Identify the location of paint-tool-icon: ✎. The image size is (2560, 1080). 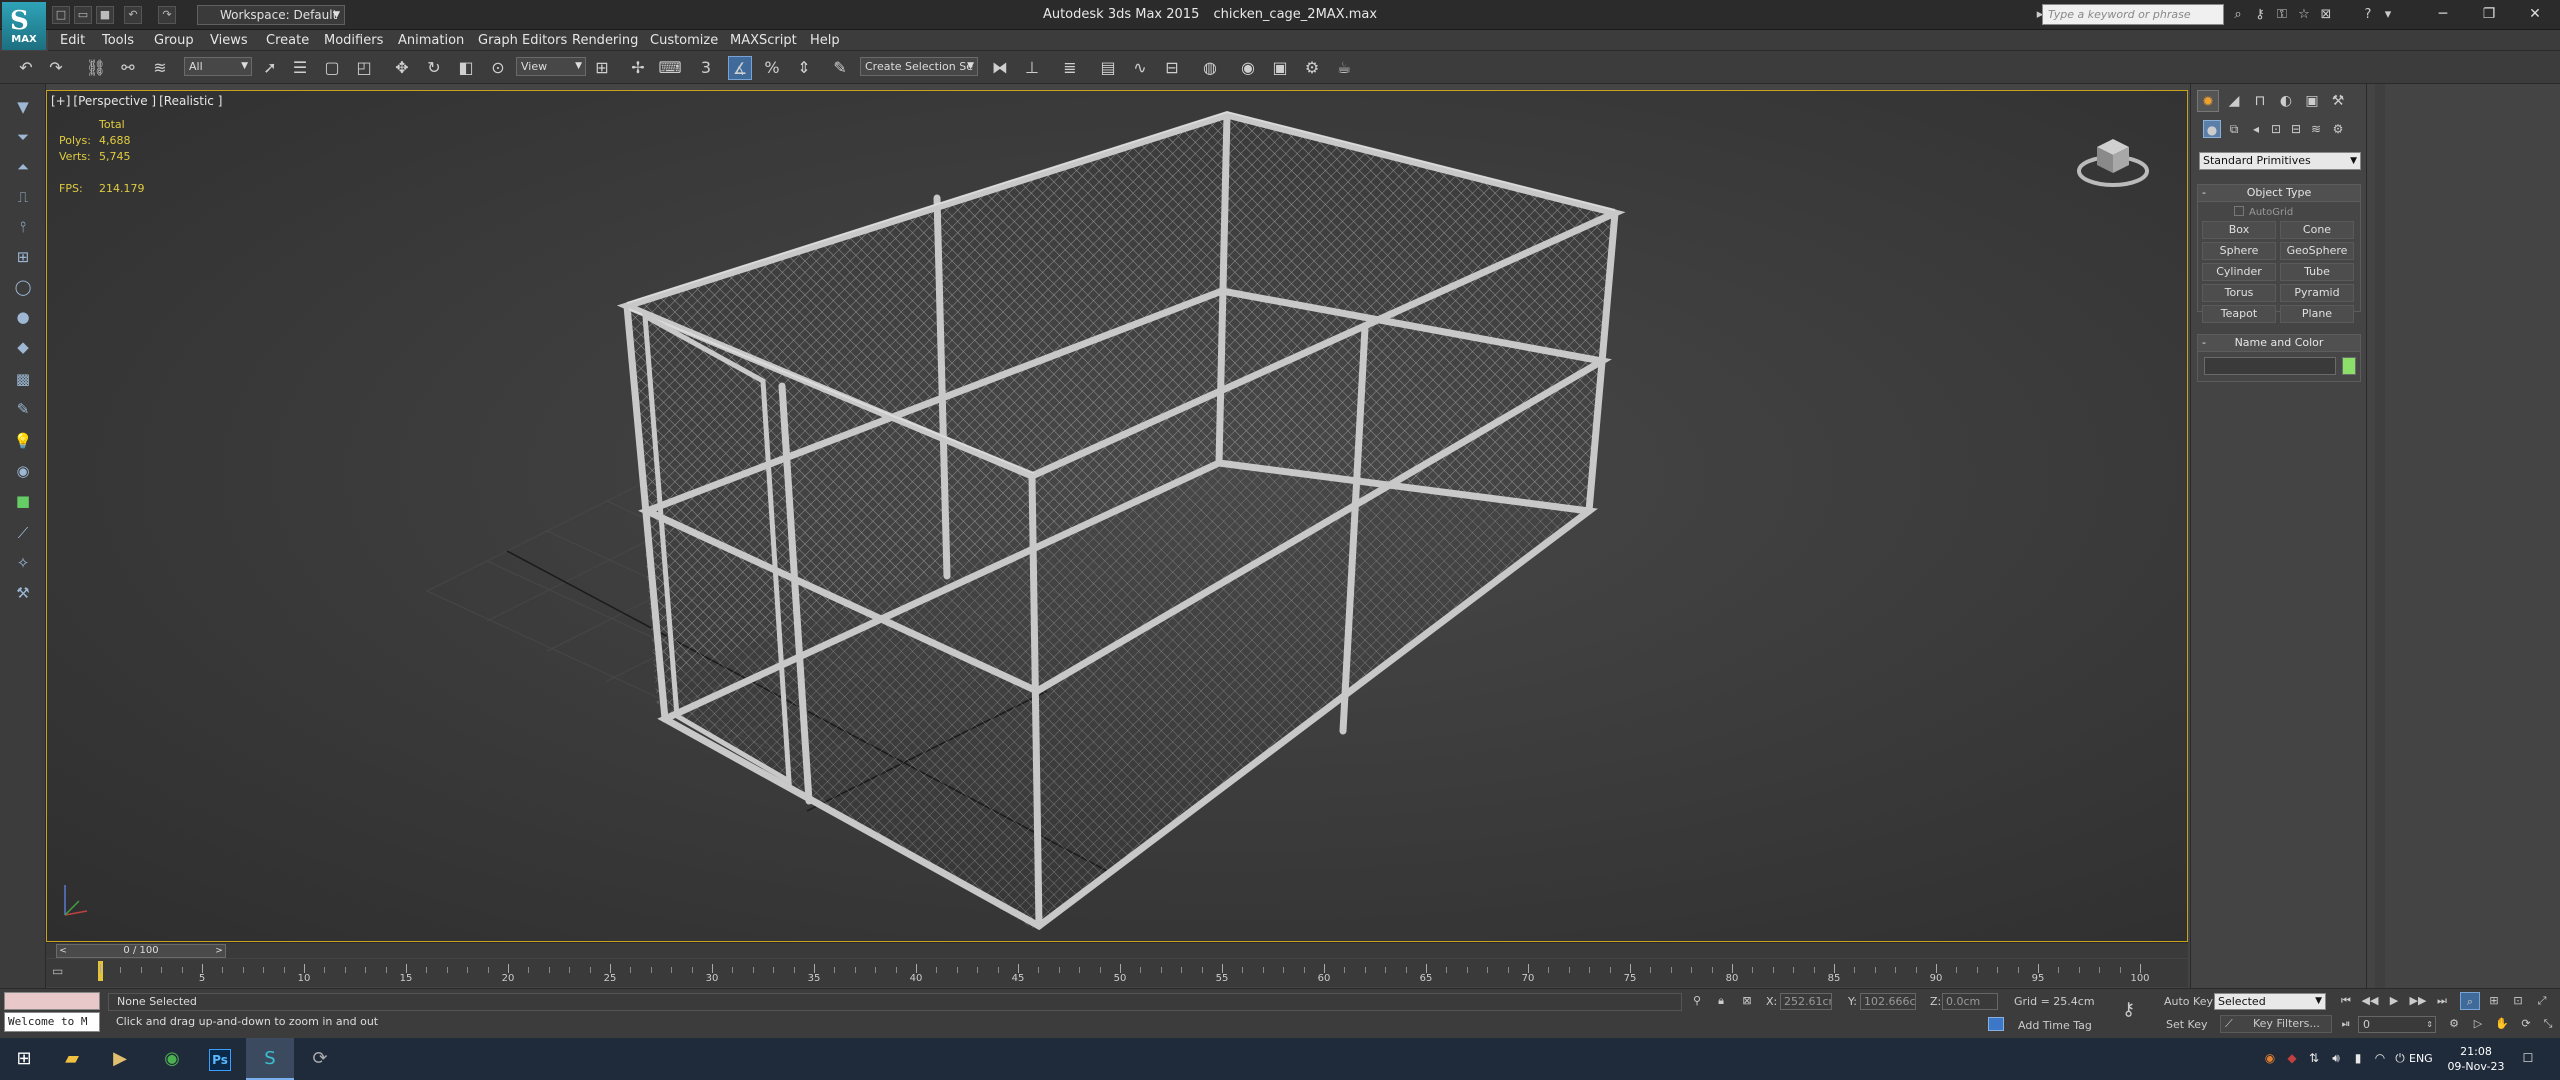
(23, 409).